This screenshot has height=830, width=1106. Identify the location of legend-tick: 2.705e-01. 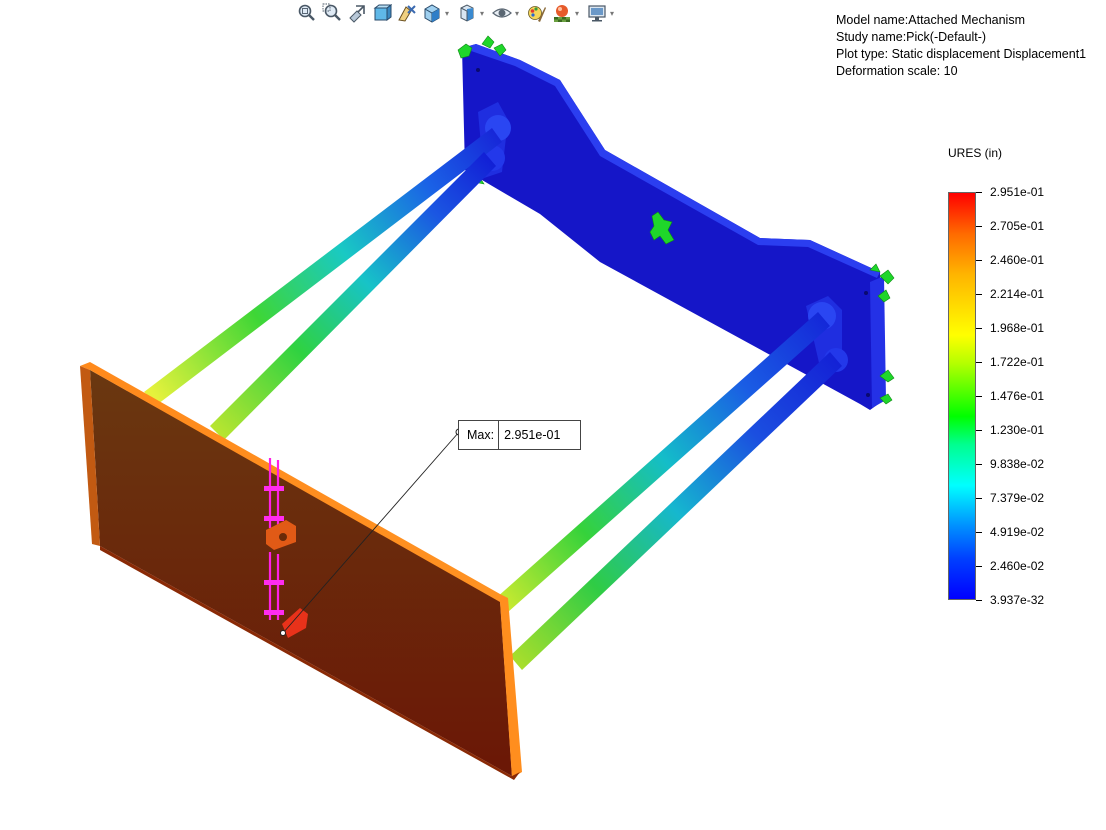
(1010, 226).